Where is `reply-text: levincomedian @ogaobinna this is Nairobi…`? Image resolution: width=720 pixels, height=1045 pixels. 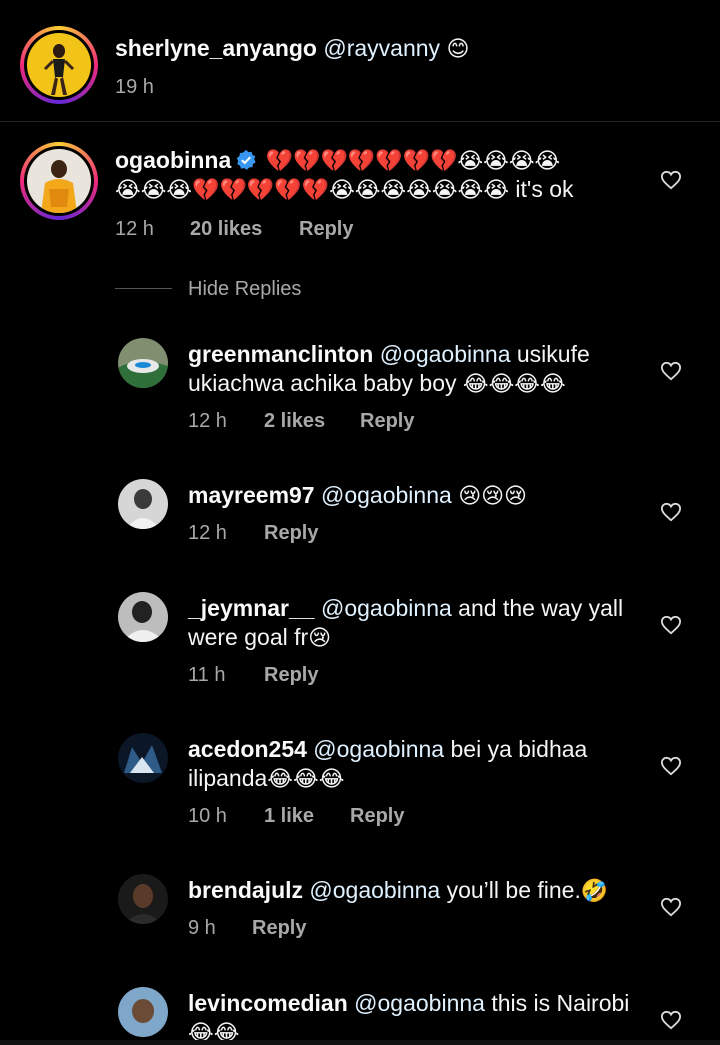
reply-text: levincomedian @ogaobinna this is Nairobi… is located at coordinates (413, 1017).